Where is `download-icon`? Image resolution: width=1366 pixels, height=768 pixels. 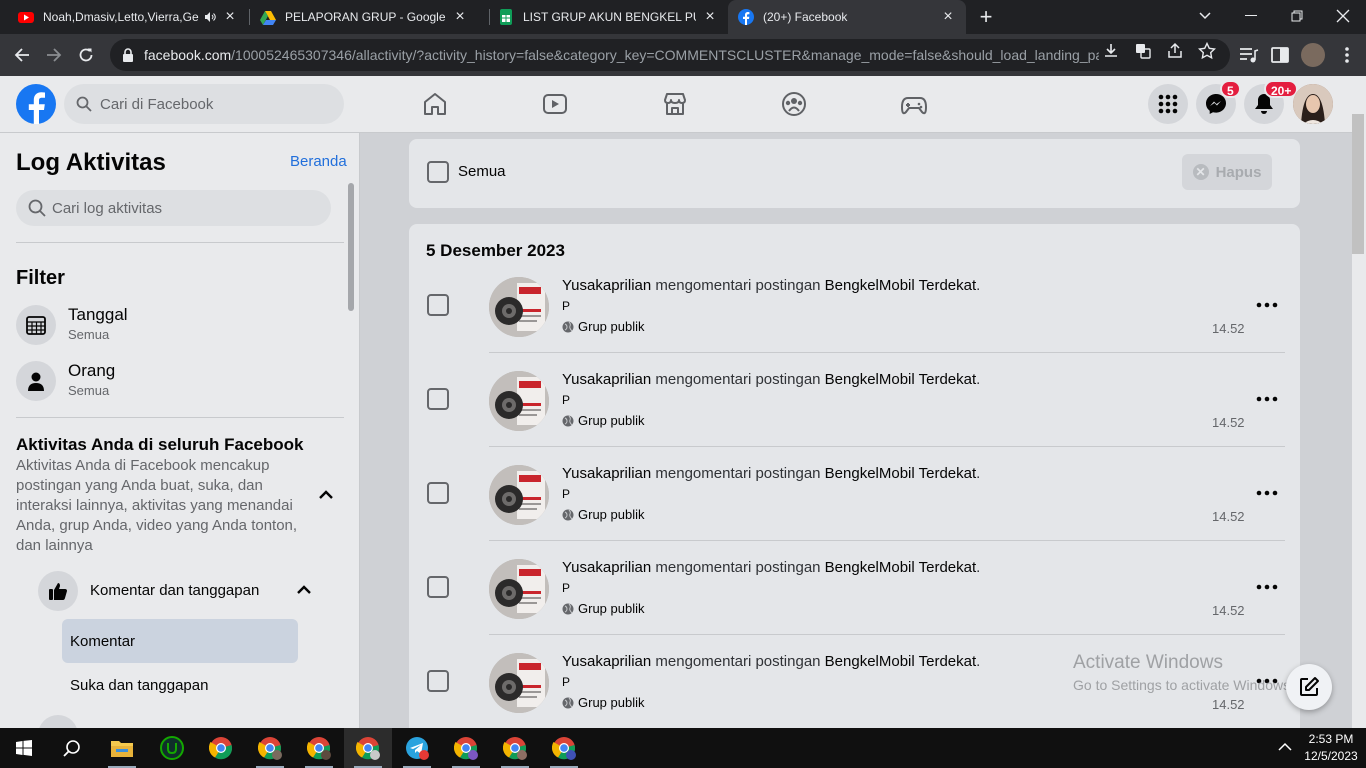 download-icon is located at coordinates (1111, 51).